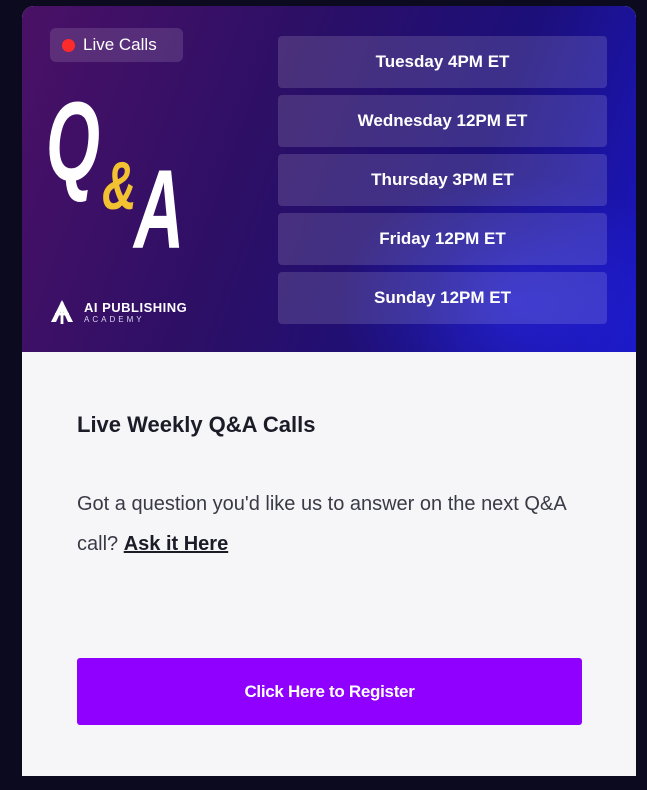 The width and height of the screenshot is (647, 790). I want to click on live-calls-label: Live Calls, so click(120, 44).